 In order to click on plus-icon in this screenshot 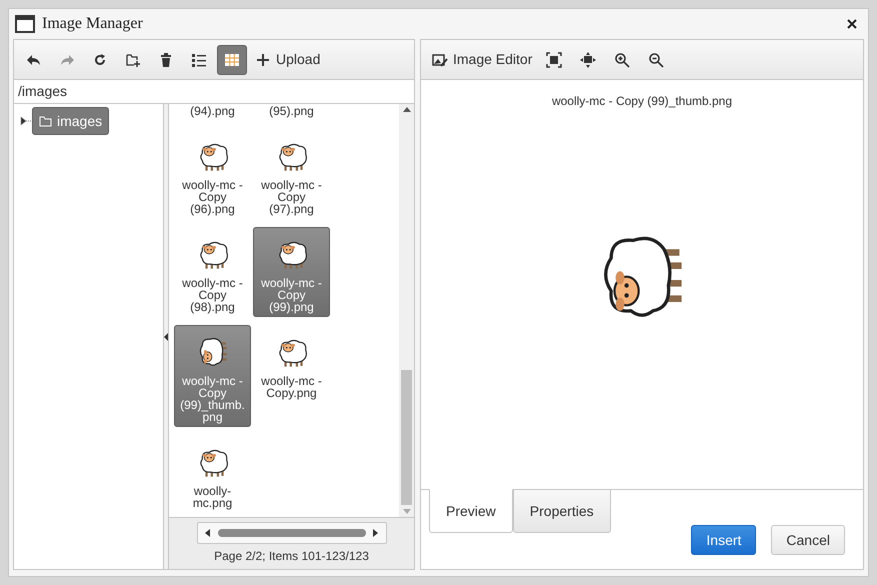, I will do `click(263, 60)`.